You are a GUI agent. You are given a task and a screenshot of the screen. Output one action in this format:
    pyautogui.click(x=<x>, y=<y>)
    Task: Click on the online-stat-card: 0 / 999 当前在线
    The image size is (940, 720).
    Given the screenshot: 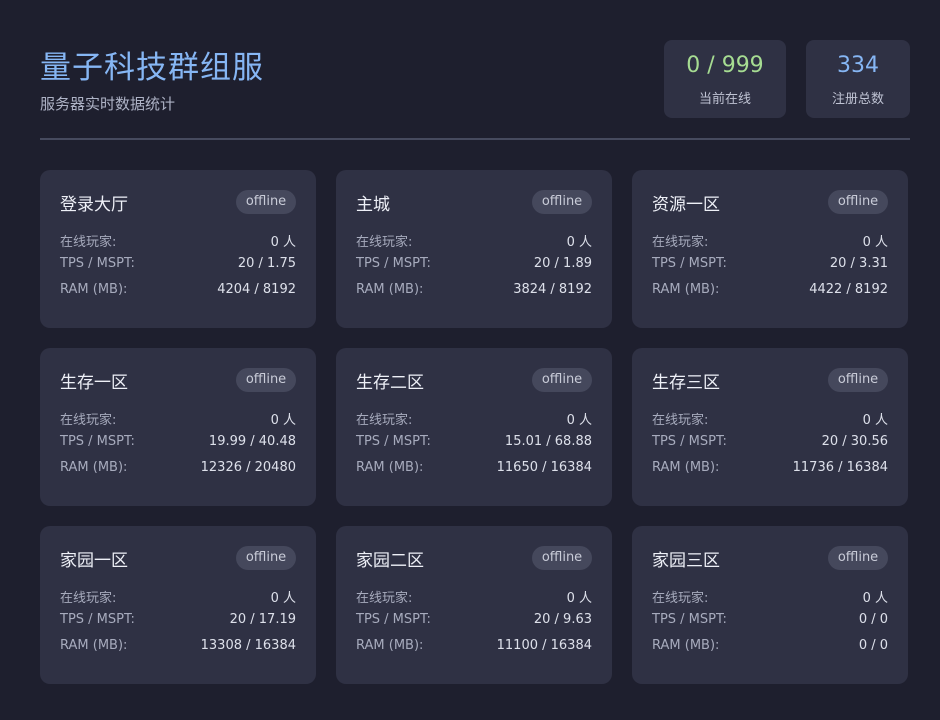 What is the action you would take?
    pyautogui.click(x=725, y=79)
    